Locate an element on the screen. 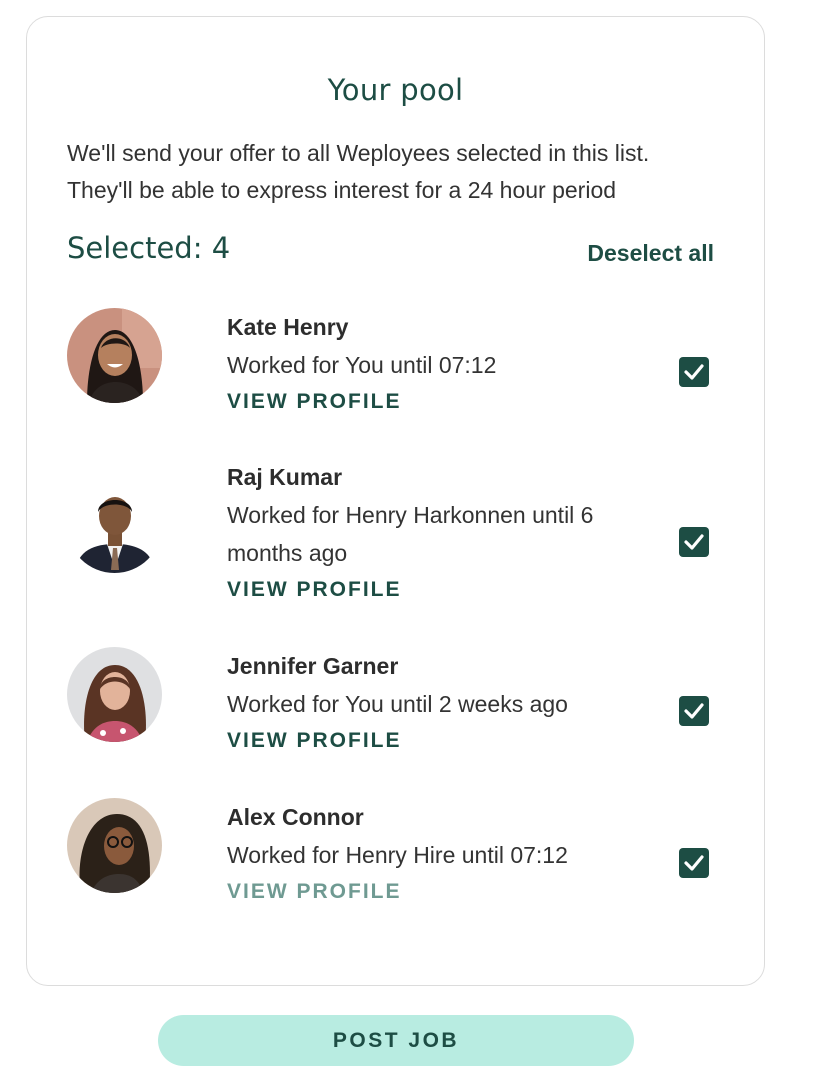 This screenshot has height=1070, width=822. person-name: Kate Henry is located at coordinates (288, 327).